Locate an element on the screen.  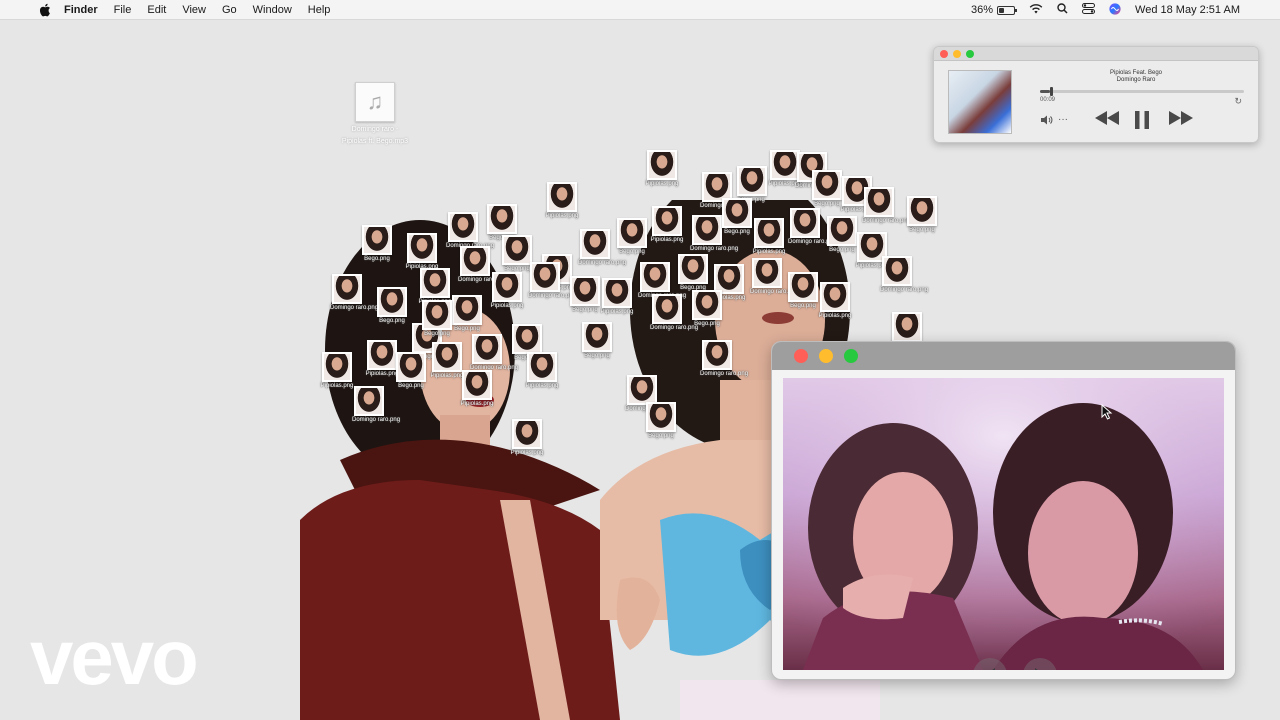
menu-help: Help is located at coordinates (319, 10).